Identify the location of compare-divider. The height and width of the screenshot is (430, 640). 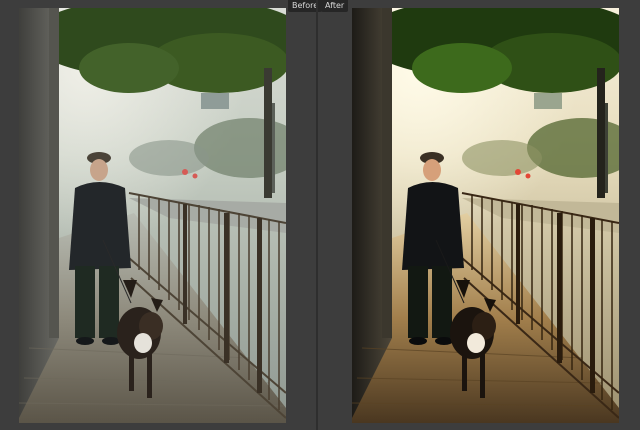
(317, 215).